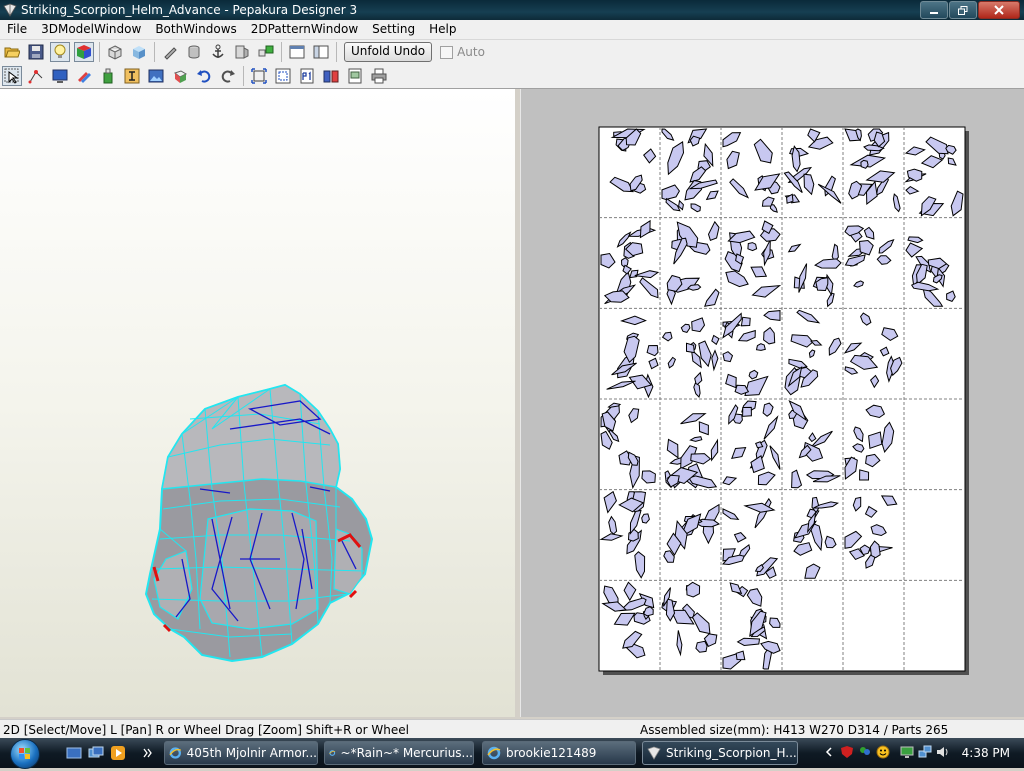  I want to click on arrange-parts-button, so click(84, 76).